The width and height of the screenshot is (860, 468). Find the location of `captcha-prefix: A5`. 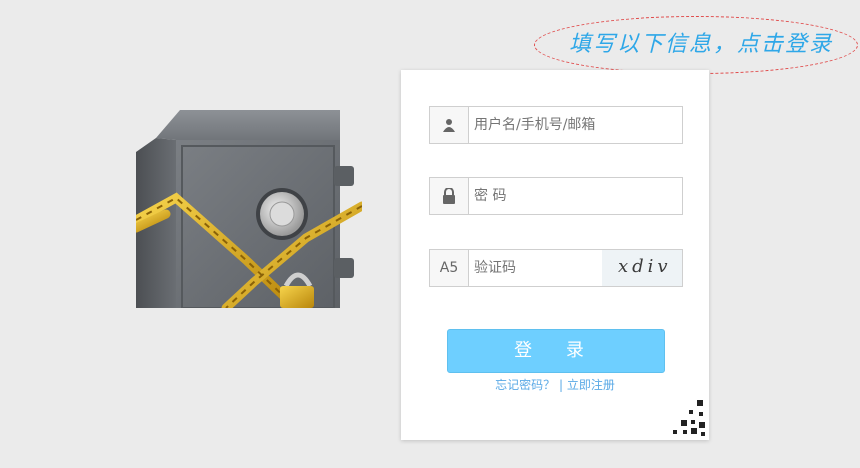

captcha-prefix: A5 is located at coordinates (449, 268).